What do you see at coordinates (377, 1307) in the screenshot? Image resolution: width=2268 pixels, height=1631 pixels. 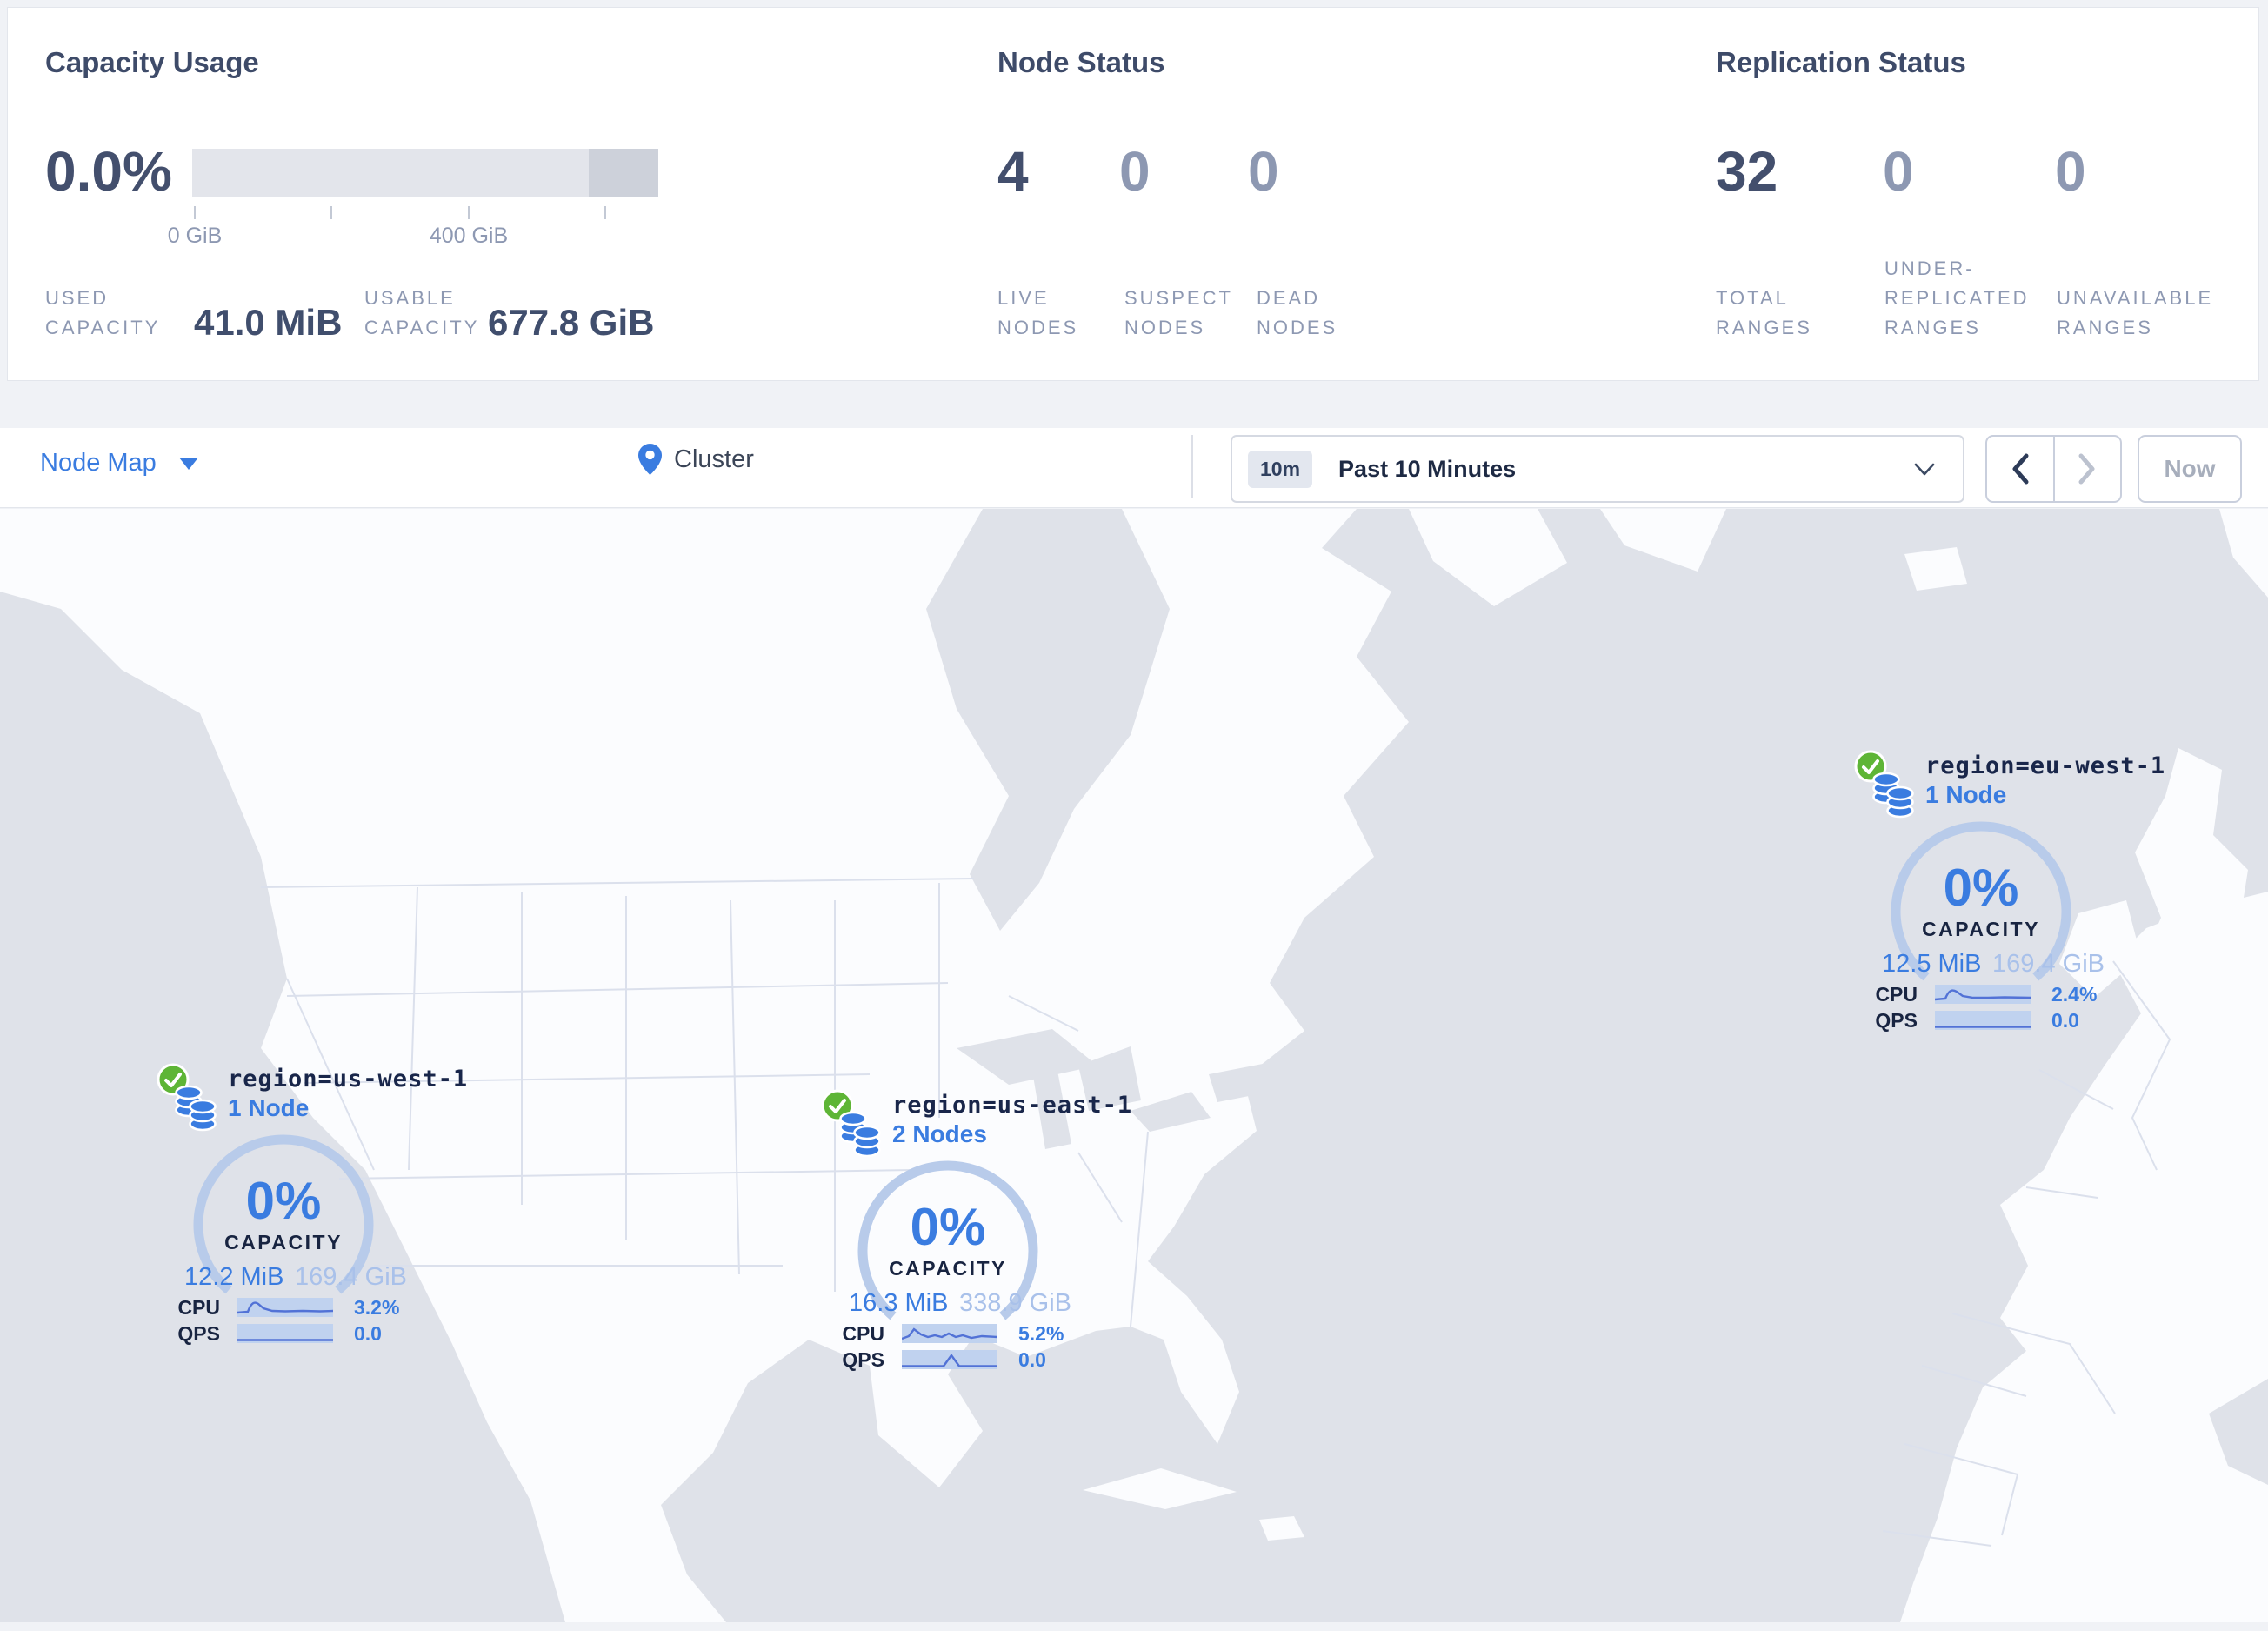 I see `cpu-value: 3.2%` at bounding box center [377, 1307].